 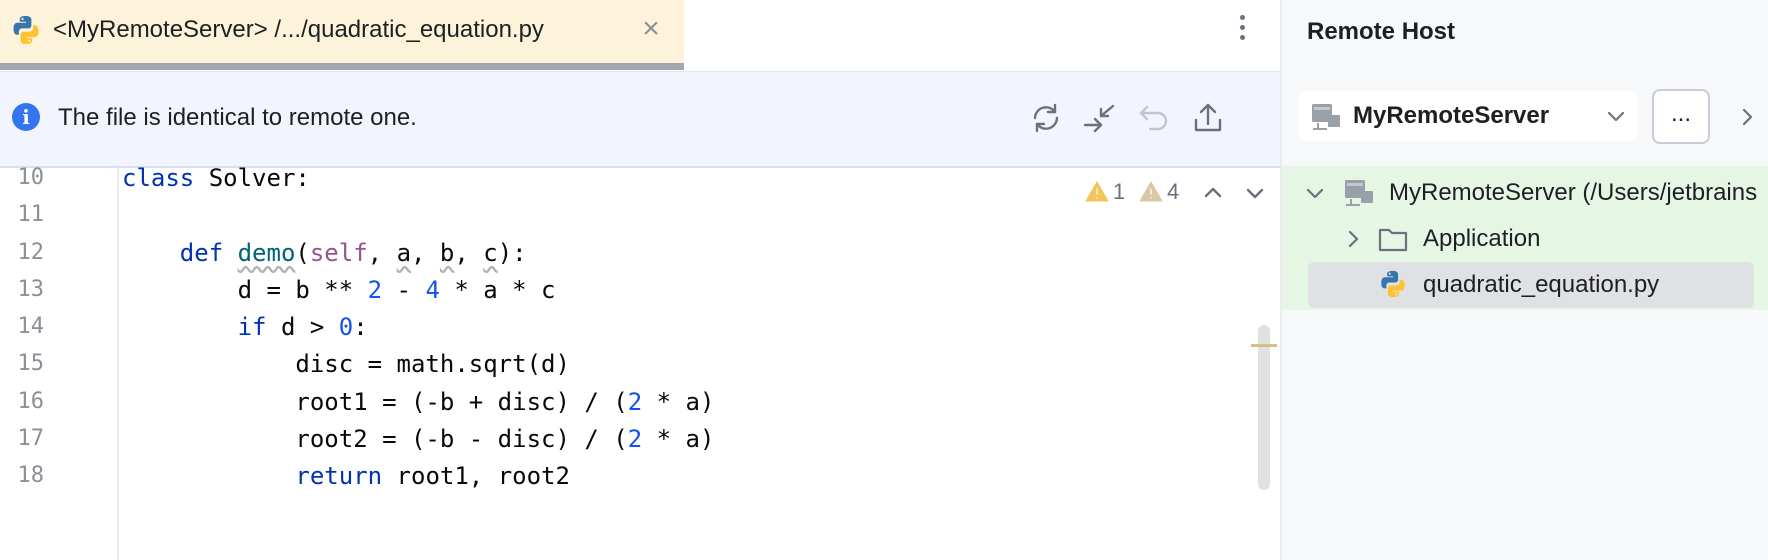 What do you see at coordinates (375, 438) in the screenshot?
I see `code-token: root2 = (-b - disc) / (` at bounding box center [375, 438].